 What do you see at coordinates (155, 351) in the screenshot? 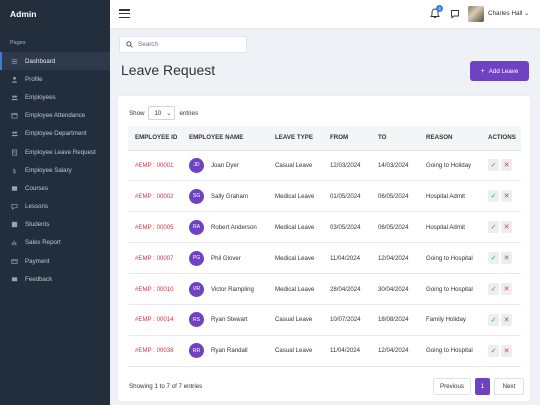
I see `employee-id: #EMP : 00038` at bounding box center [155, 351].